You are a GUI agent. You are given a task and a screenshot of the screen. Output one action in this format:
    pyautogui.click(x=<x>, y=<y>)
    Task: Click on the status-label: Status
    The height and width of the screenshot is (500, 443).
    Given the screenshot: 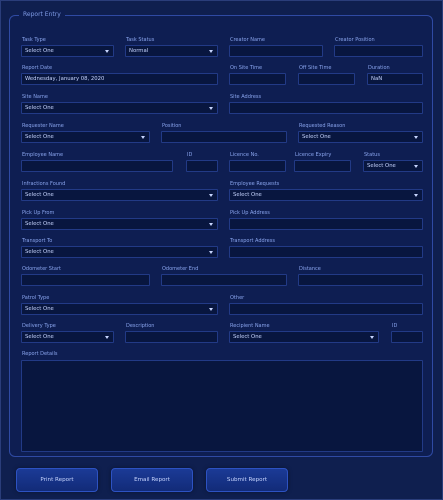 What is the action you would take?
    pyautogui.click(x=372, y=155)
    